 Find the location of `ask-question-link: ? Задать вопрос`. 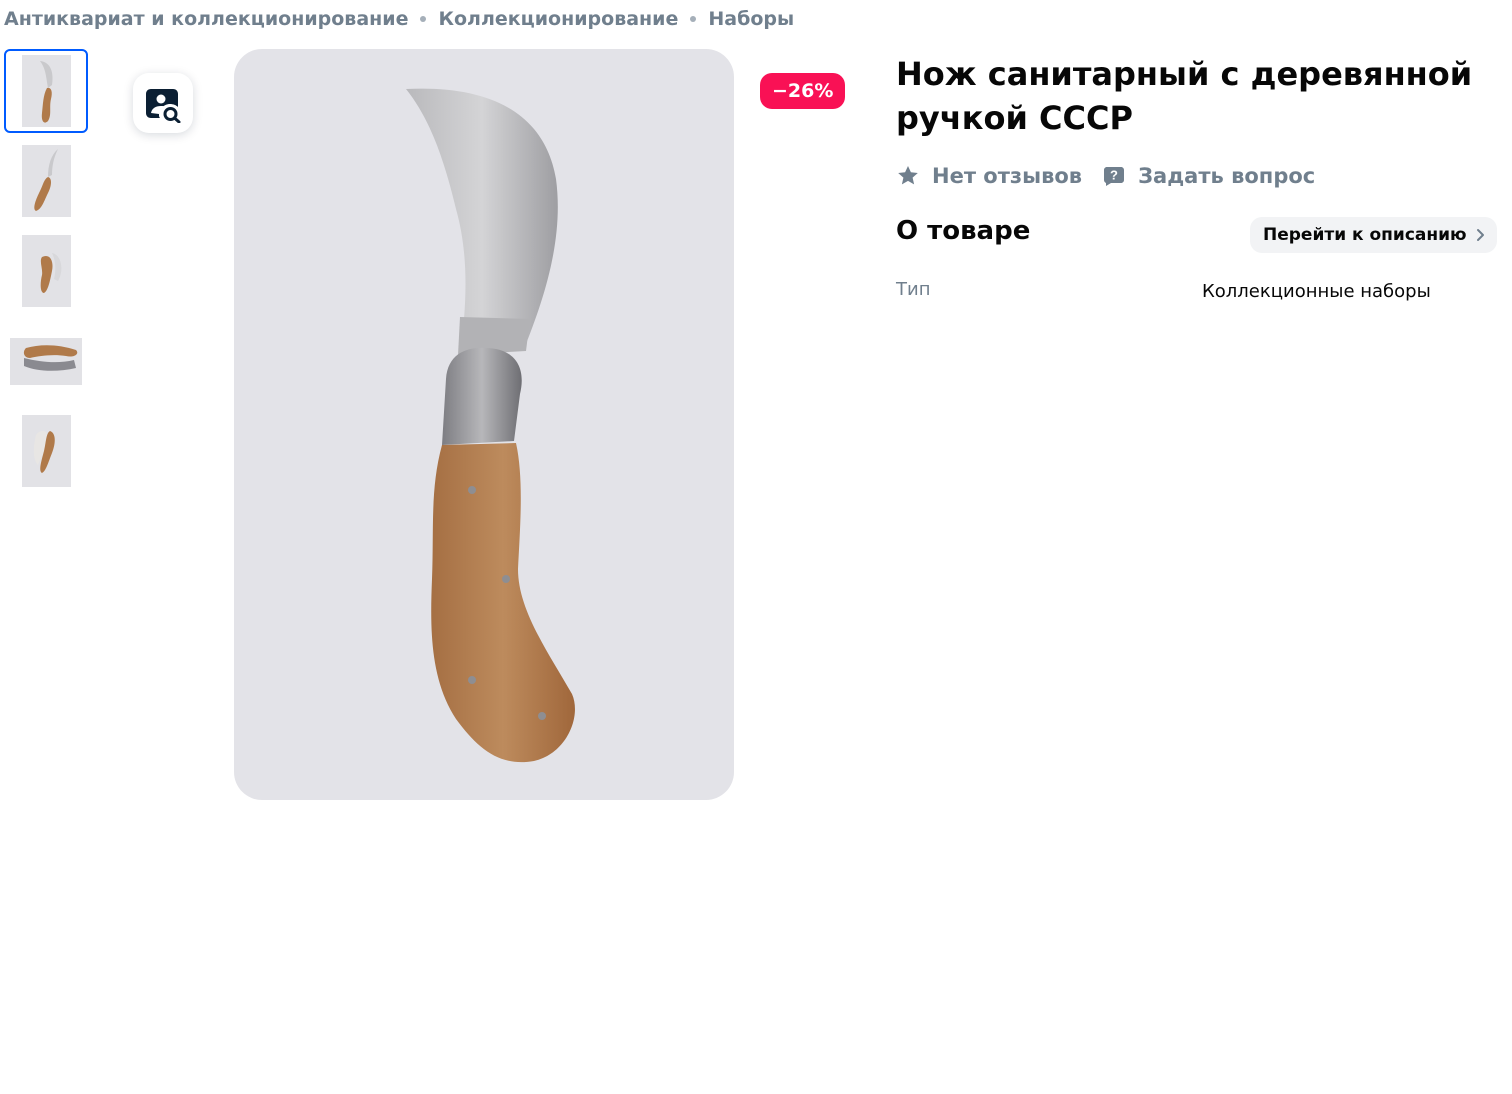

ask-question-link: ? Задать вопрос is located at coordinates (1208, 176).